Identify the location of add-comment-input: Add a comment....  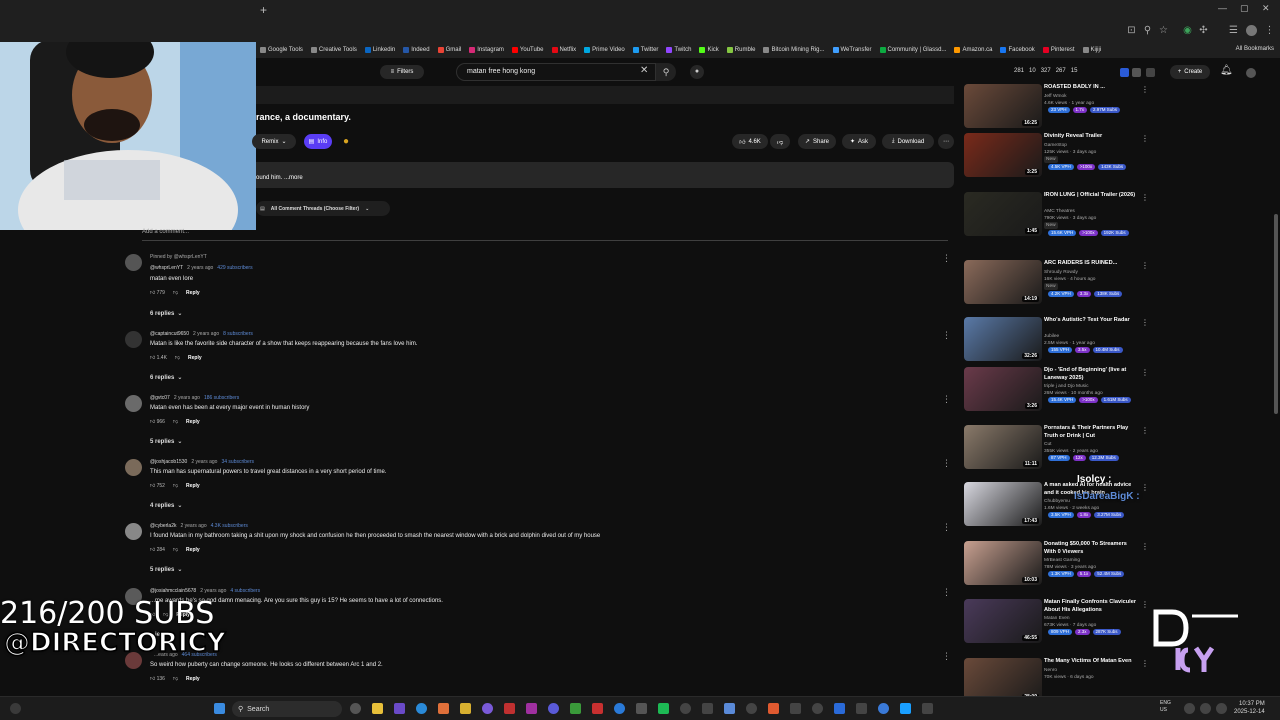
(165, 232).